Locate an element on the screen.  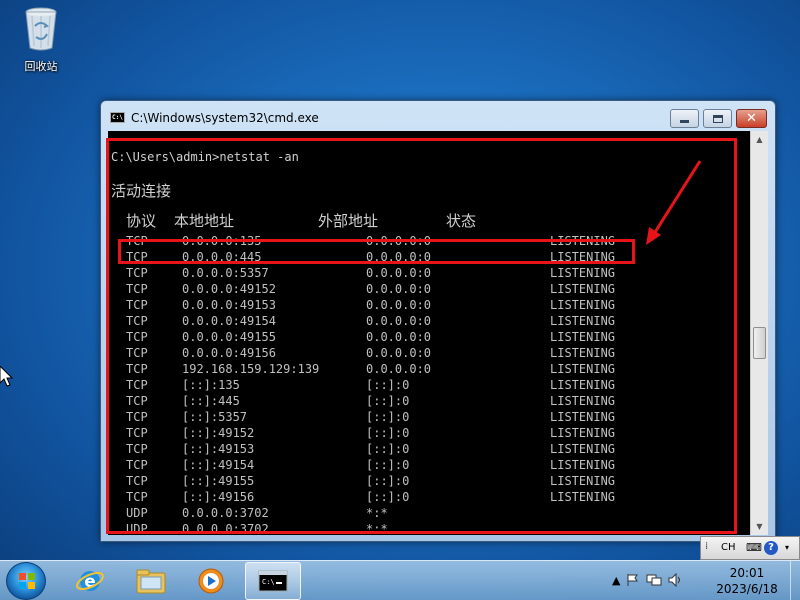
start-button is located at coordinates (26, 581).